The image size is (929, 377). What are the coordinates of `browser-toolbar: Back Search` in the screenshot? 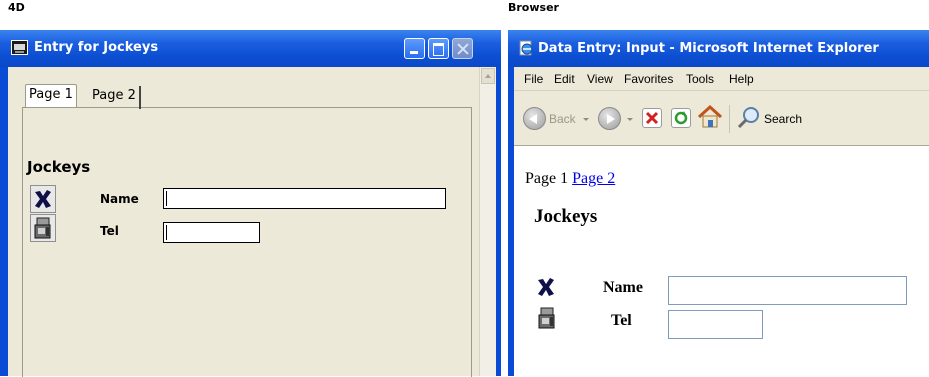 It's located at (721, 118).